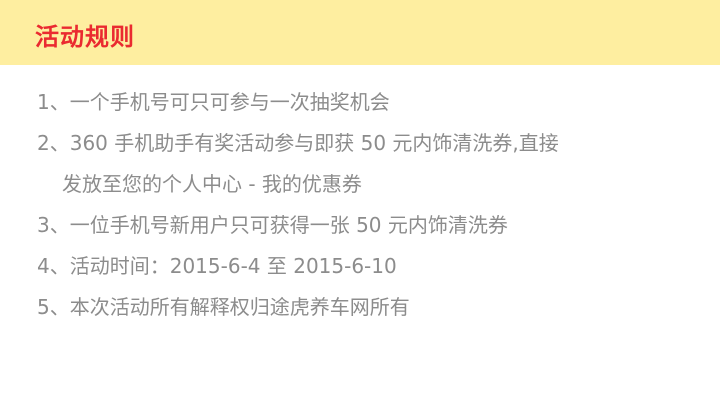  Describe the element at coordinates (223, 307) in the screenshot. I see `rule-item: 5、本次活动所有解释权归途虎养车网所有` at that location.